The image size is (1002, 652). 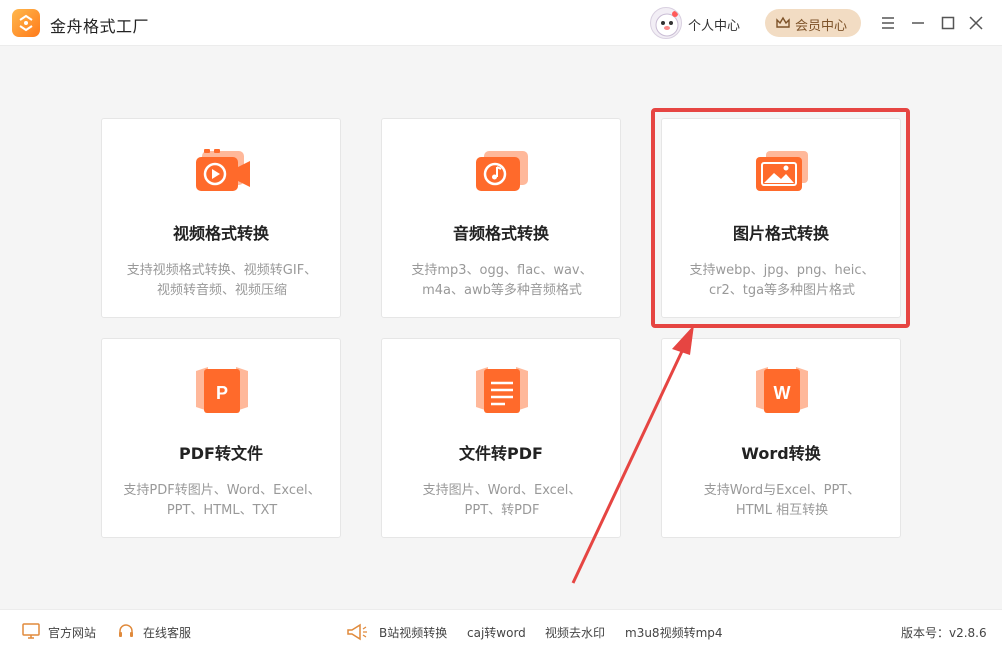 What do you see at coordinates (222, 501) in the screenshot?
I see `card-description: 支持PDF转图片、Word、Excel、 PPT、HTML、TXT` at bounding box center [222, 501].